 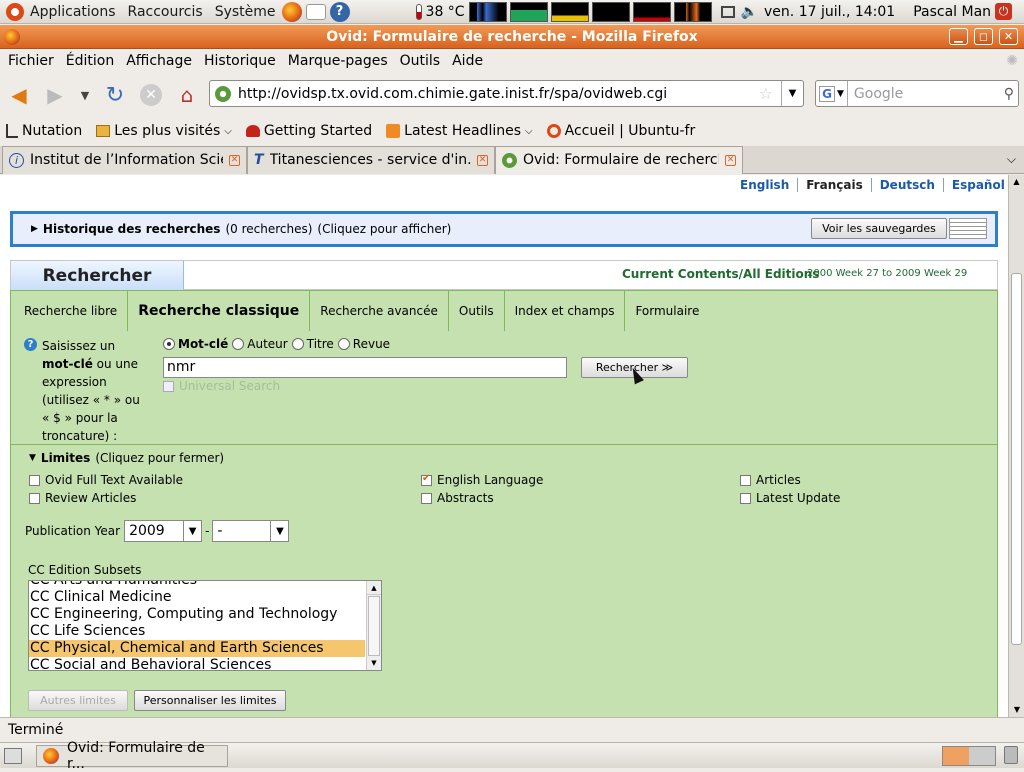 What do you see at coordinates (983, 36) in the screenshot?
I see `maximize-button: ◻` at bounding box center [983, 36].